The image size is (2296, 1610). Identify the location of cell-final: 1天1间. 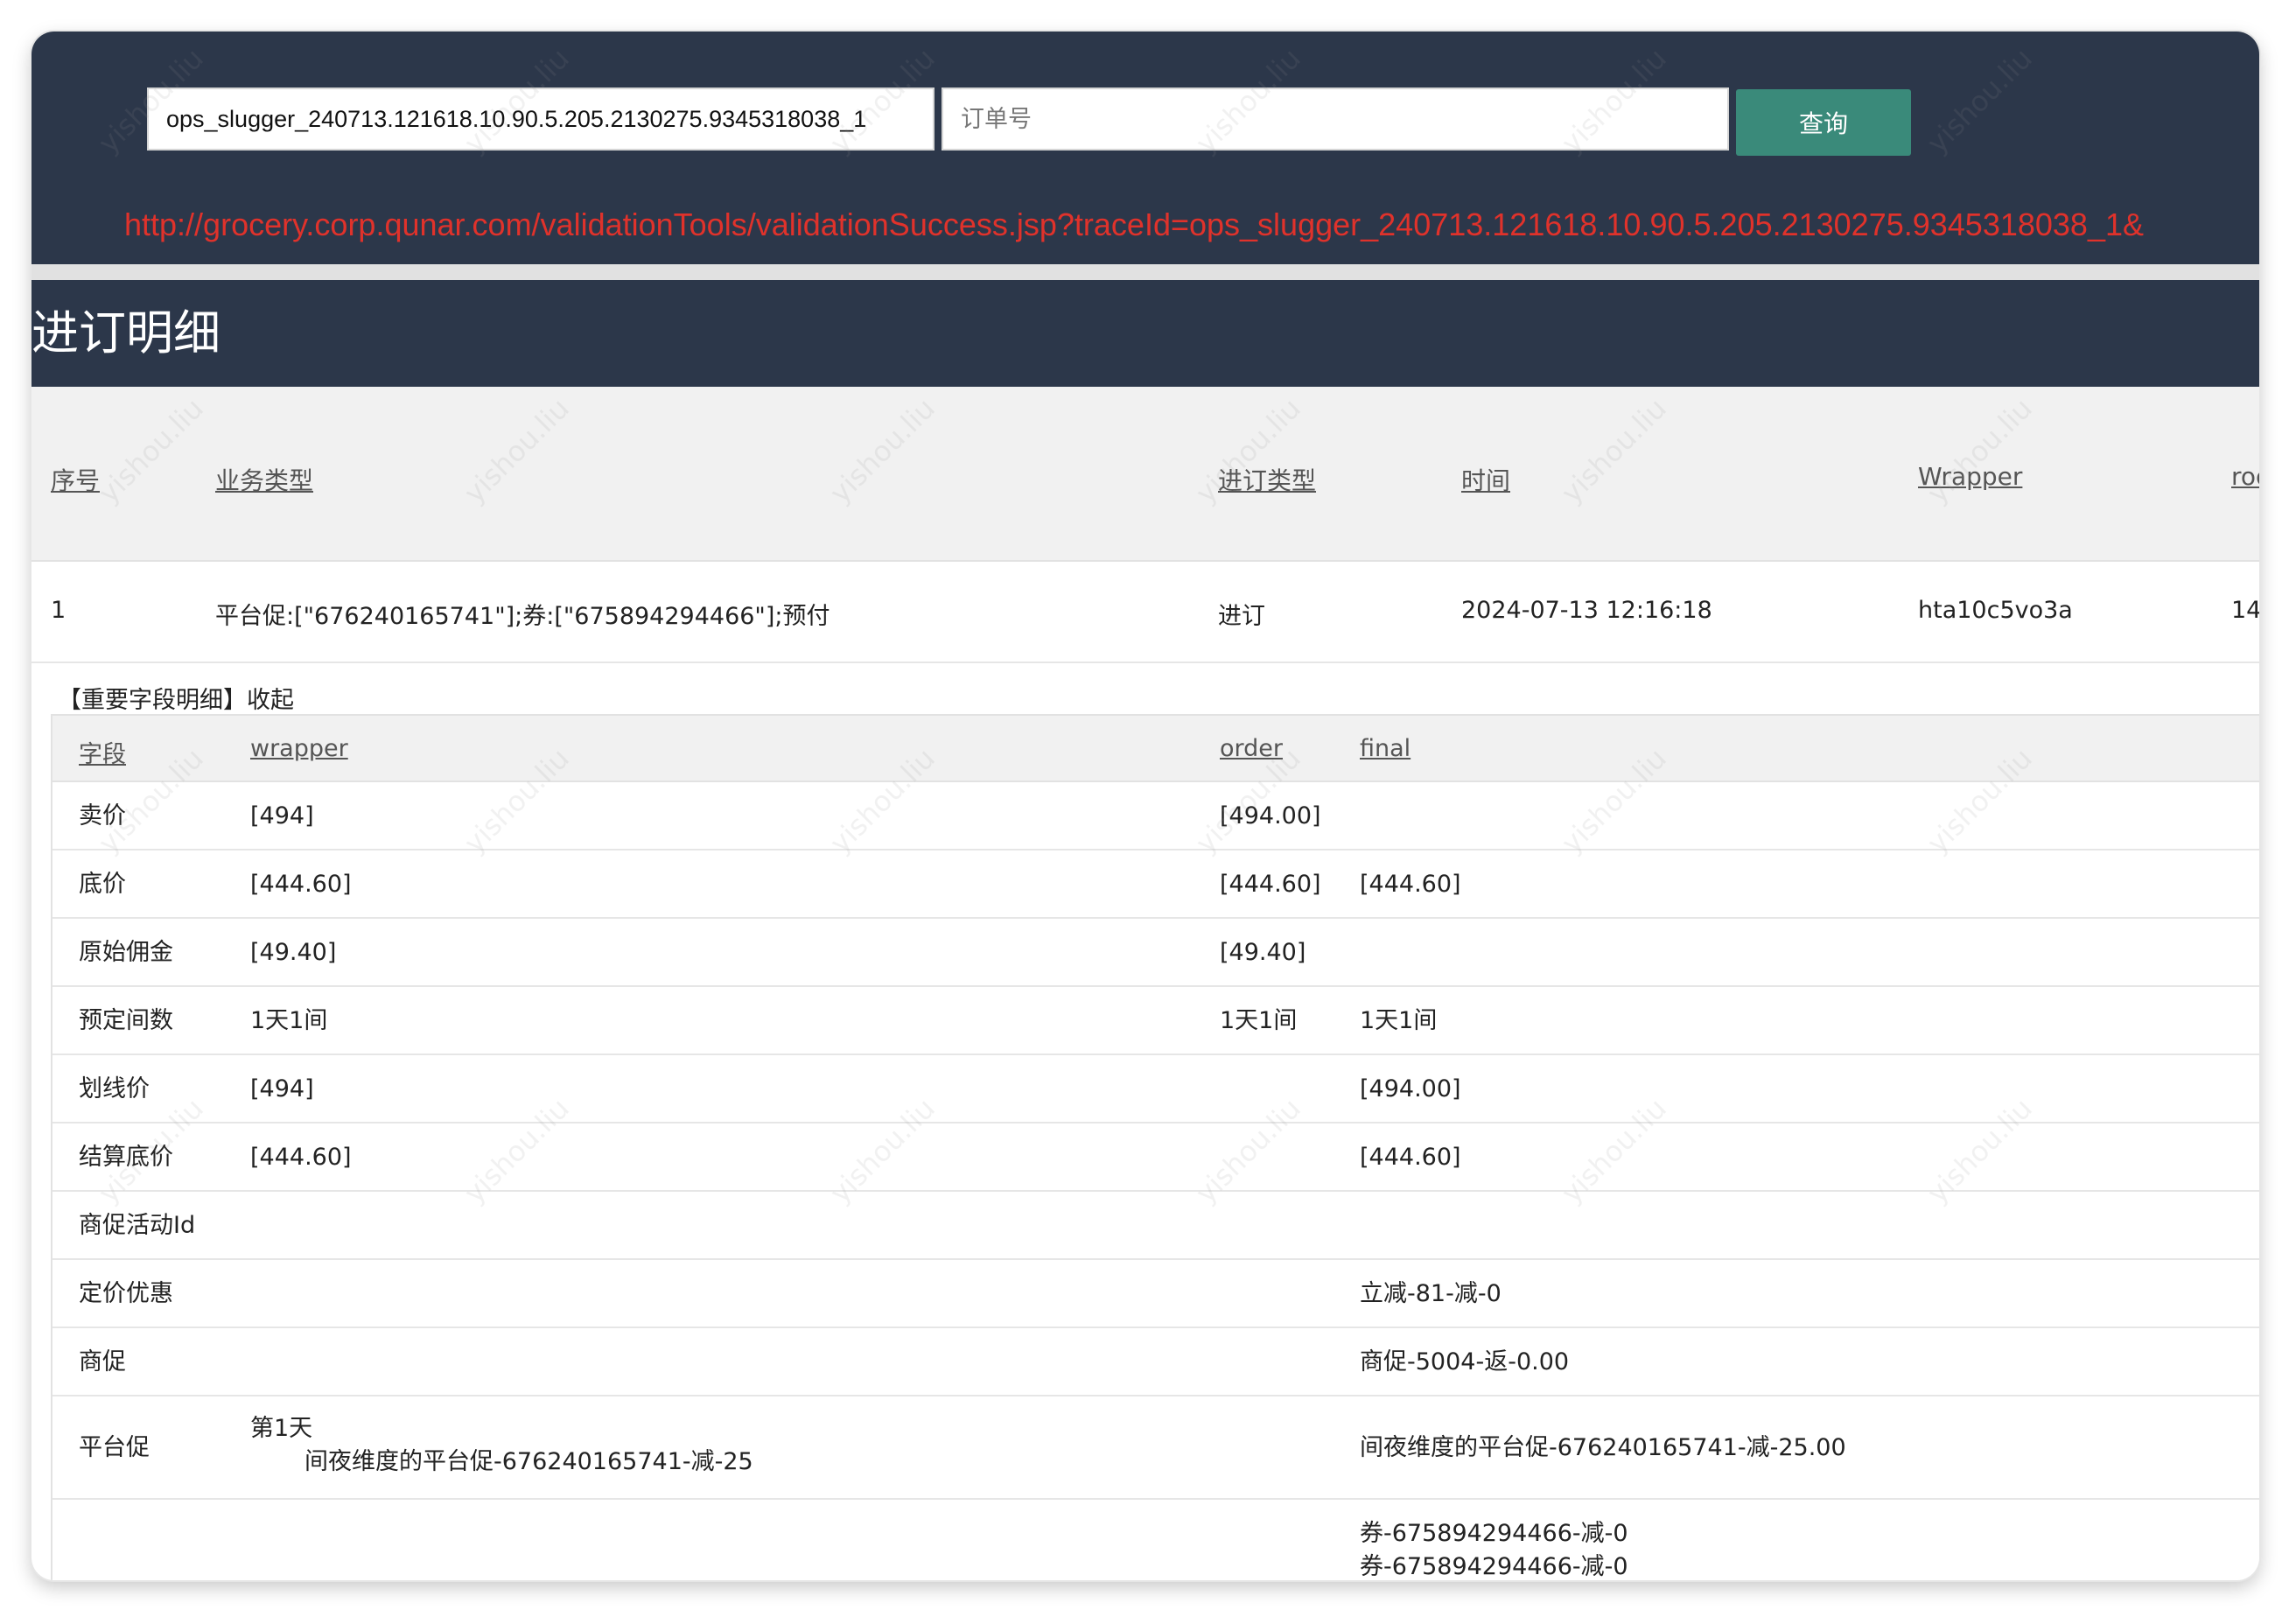
(1399, 1020).